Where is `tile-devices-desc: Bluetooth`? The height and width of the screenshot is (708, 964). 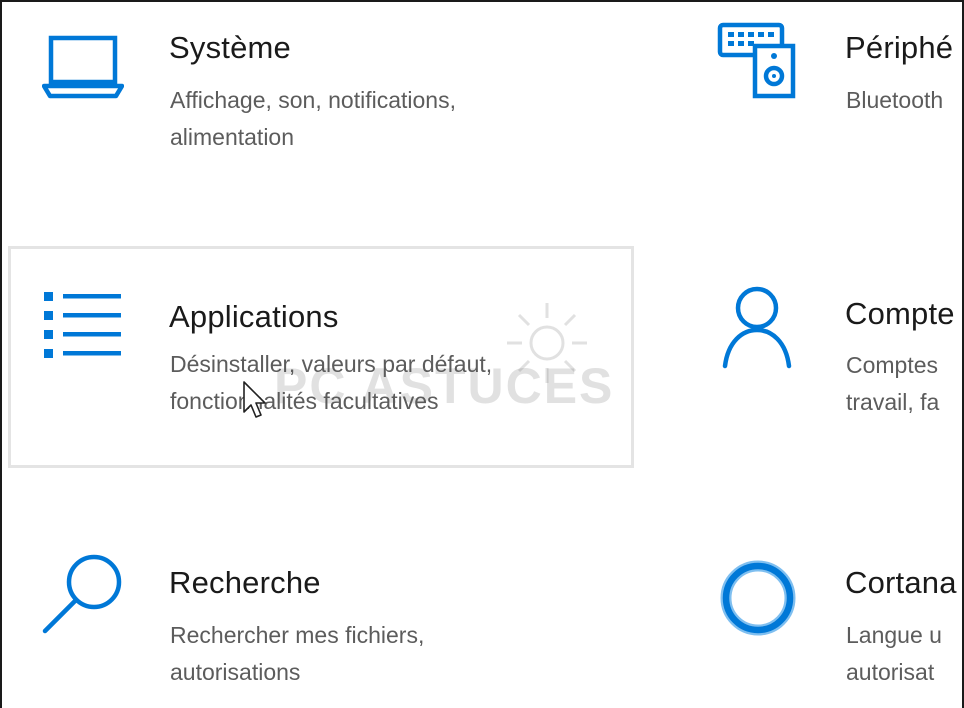 tile-devices-desc: Bluetooth is located at coordinates (895, 100).